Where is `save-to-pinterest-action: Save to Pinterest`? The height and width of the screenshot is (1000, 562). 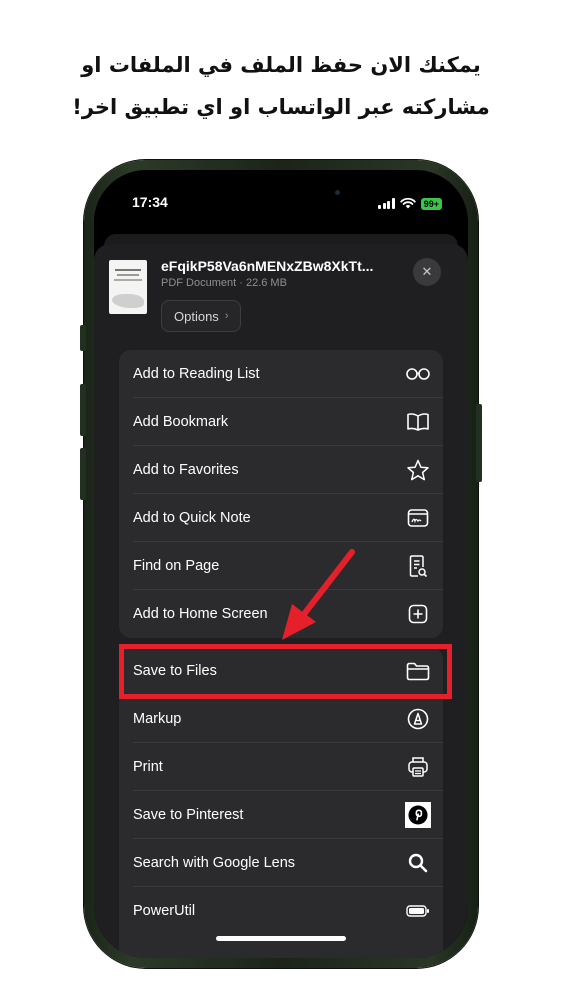 save-to-pinterest-action: Save to Pinterest is located at coordinates (281, 815).